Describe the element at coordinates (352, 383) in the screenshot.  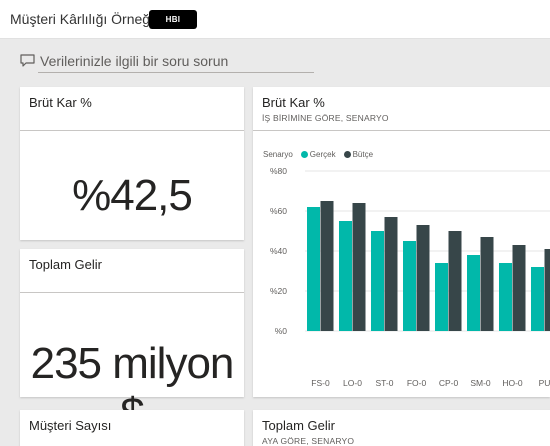
I see `x-tick-label: LO-0` at that location.